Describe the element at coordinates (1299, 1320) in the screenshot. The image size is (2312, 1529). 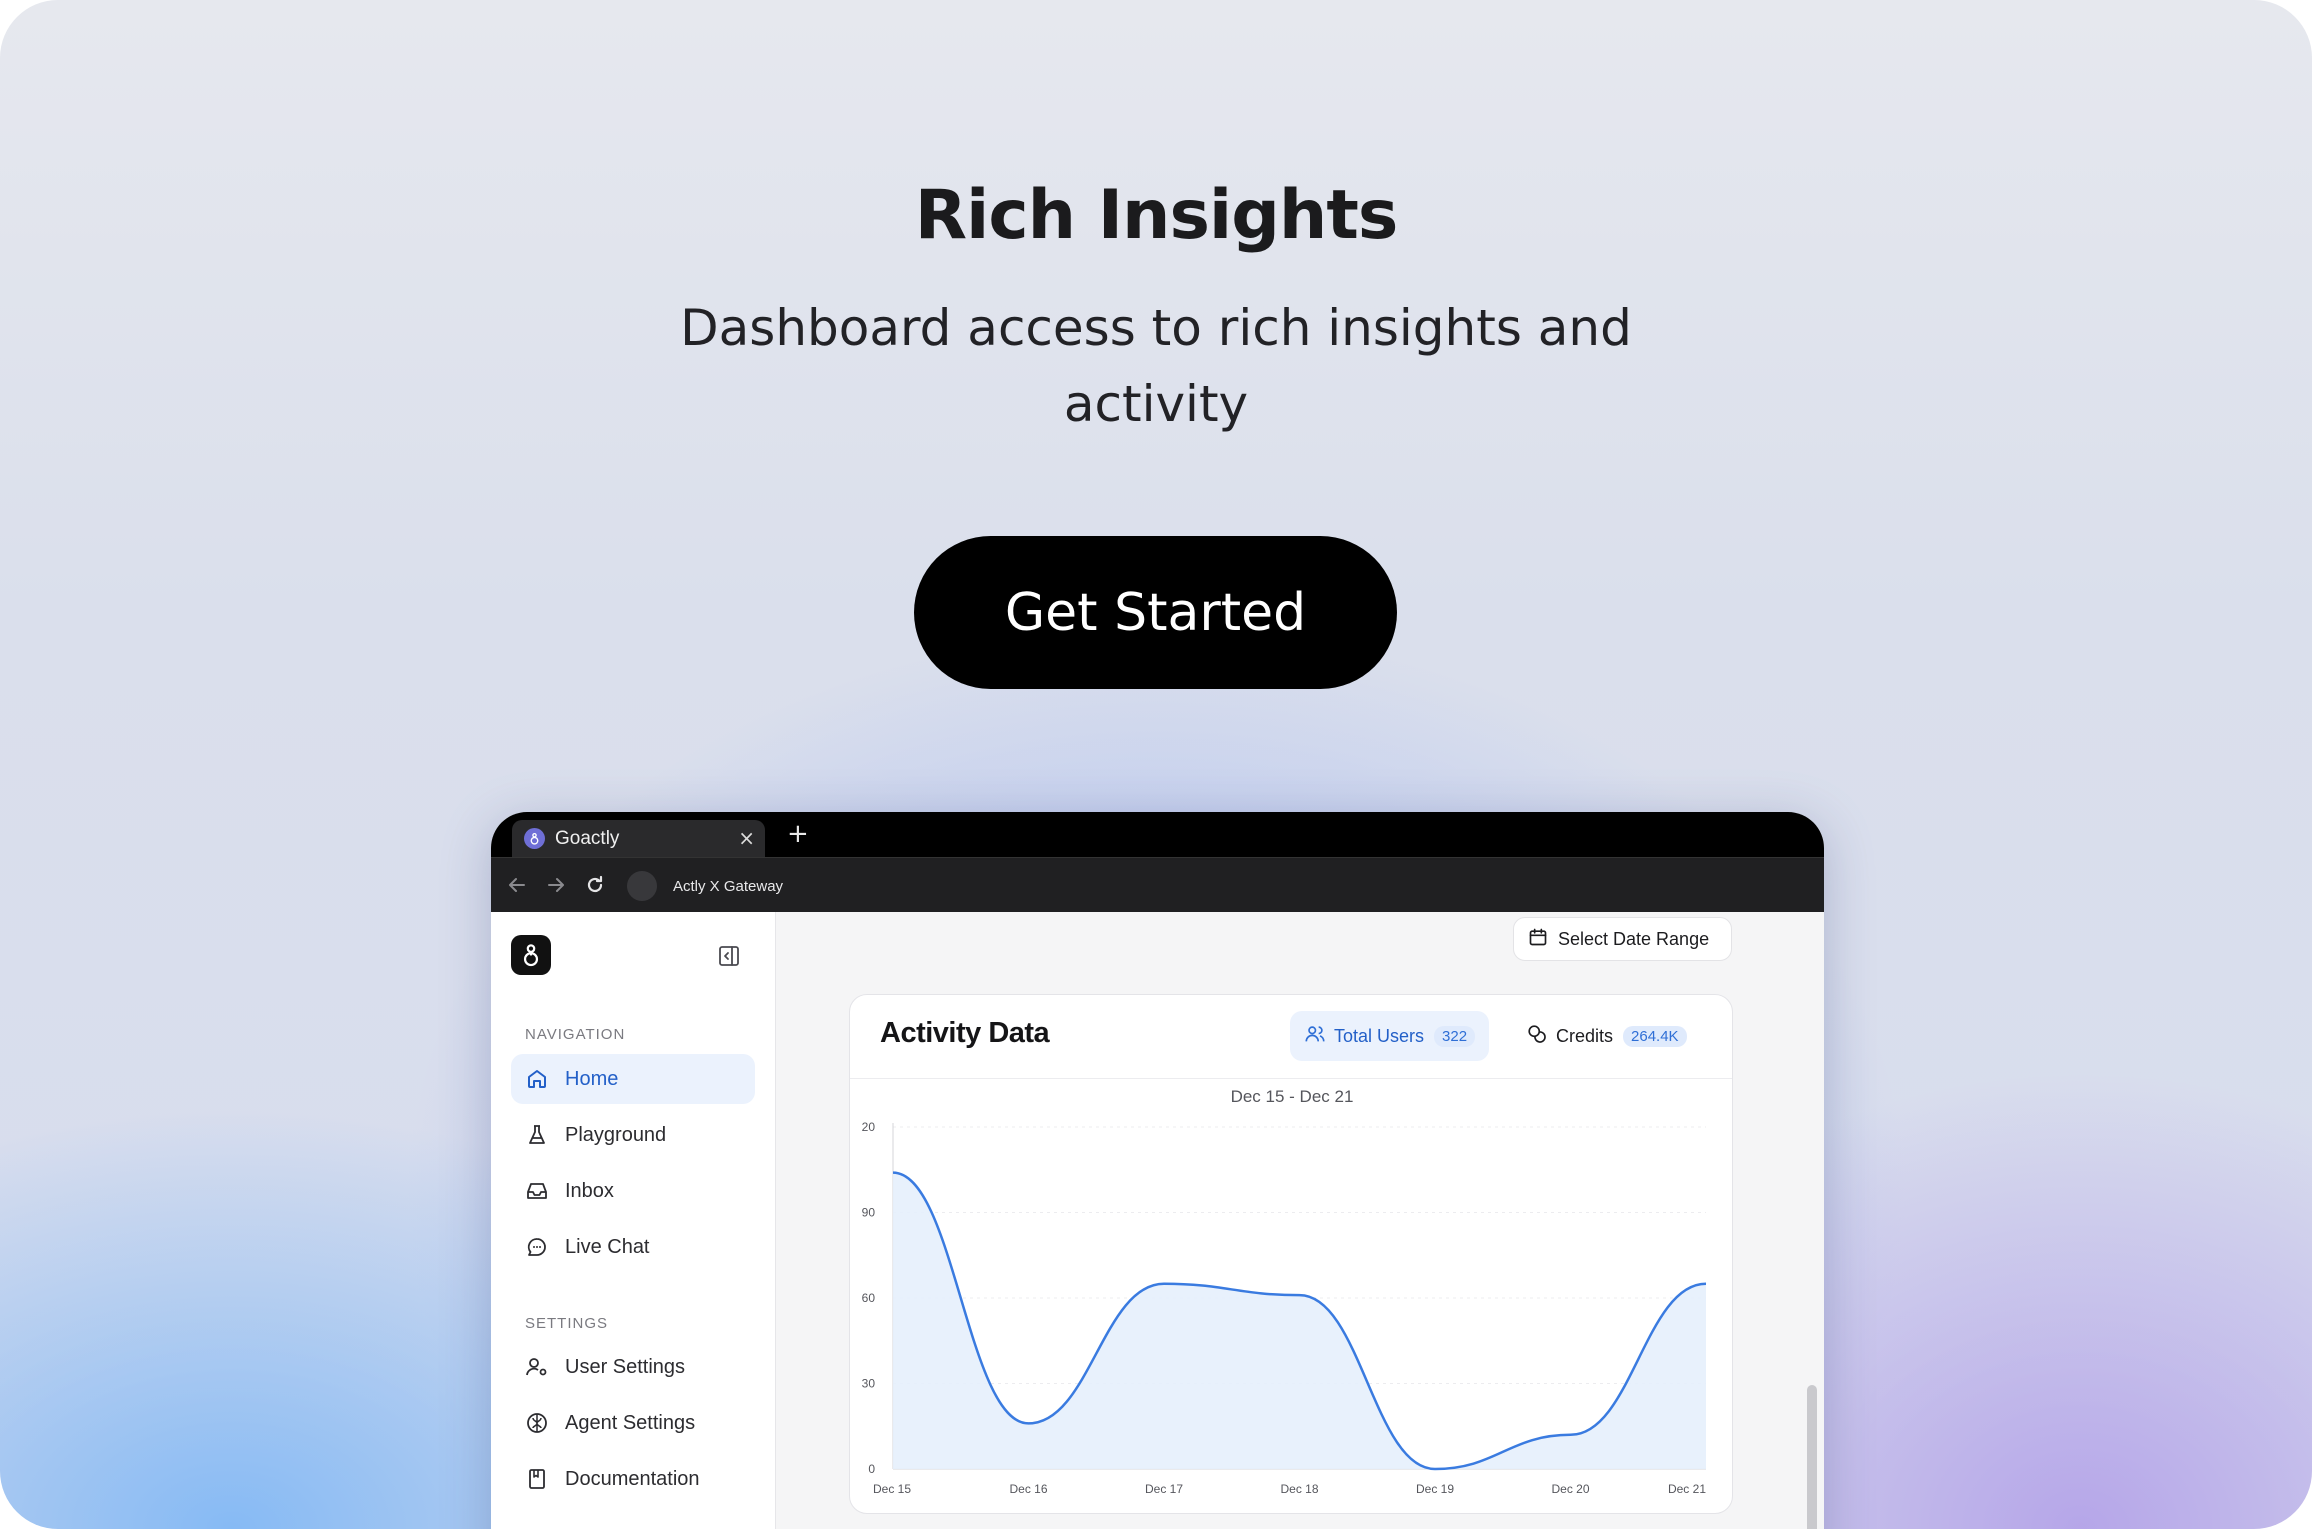
I see `series-area` at that location.